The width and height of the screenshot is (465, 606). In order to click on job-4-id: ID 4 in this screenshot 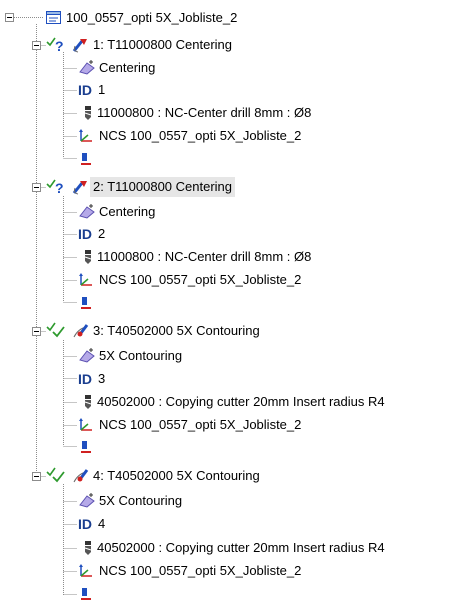, I will do `click(91, 524)`.